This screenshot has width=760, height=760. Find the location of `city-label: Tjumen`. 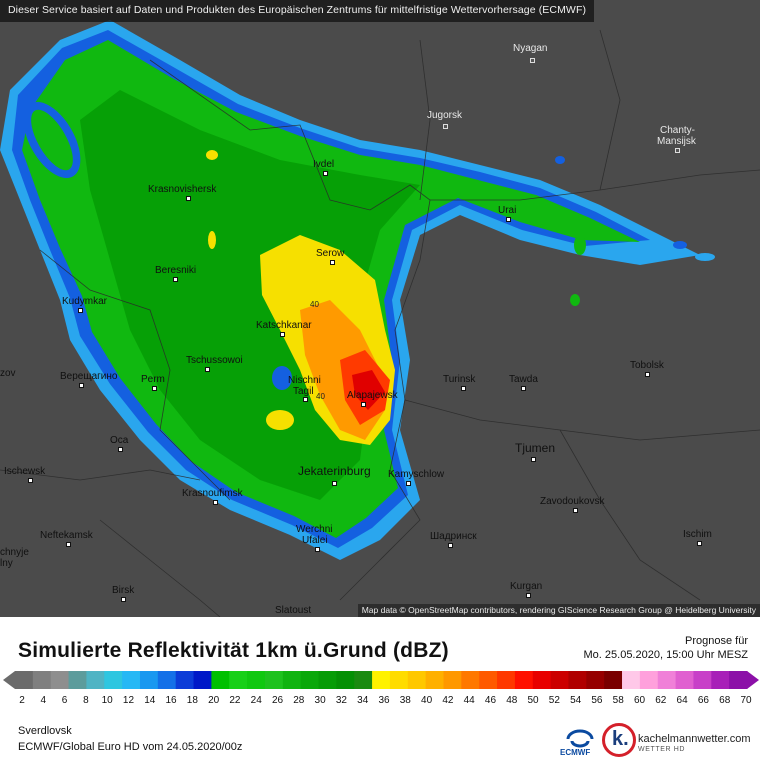

city-label: Tjumen is located at coordinates (535, 448).